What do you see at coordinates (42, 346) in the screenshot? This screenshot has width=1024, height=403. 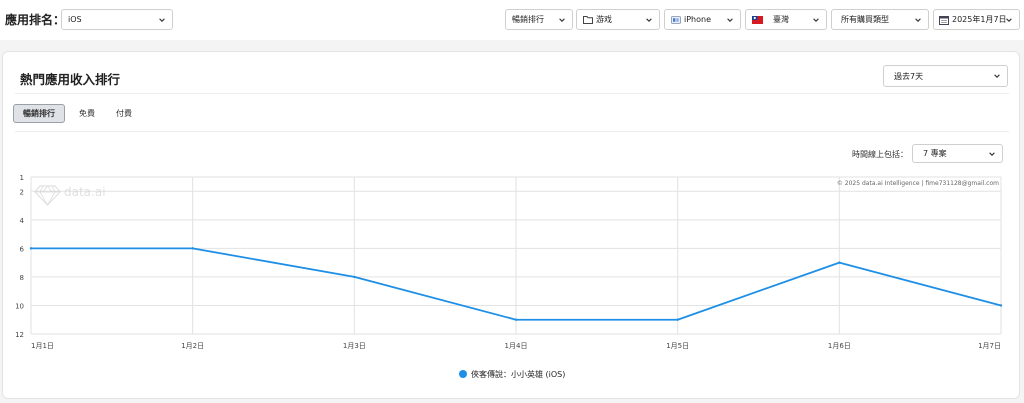 I see `x-tick-label: 1月1日` at bounding box center [42, 346].